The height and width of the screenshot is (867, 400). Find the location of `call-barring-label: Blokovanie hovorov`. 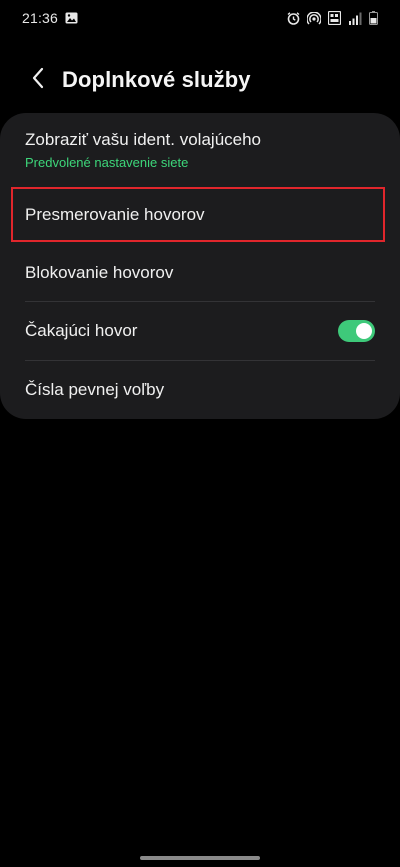

call-barring-label: Blokovanie hovorov is located at coordinates (99, 272).